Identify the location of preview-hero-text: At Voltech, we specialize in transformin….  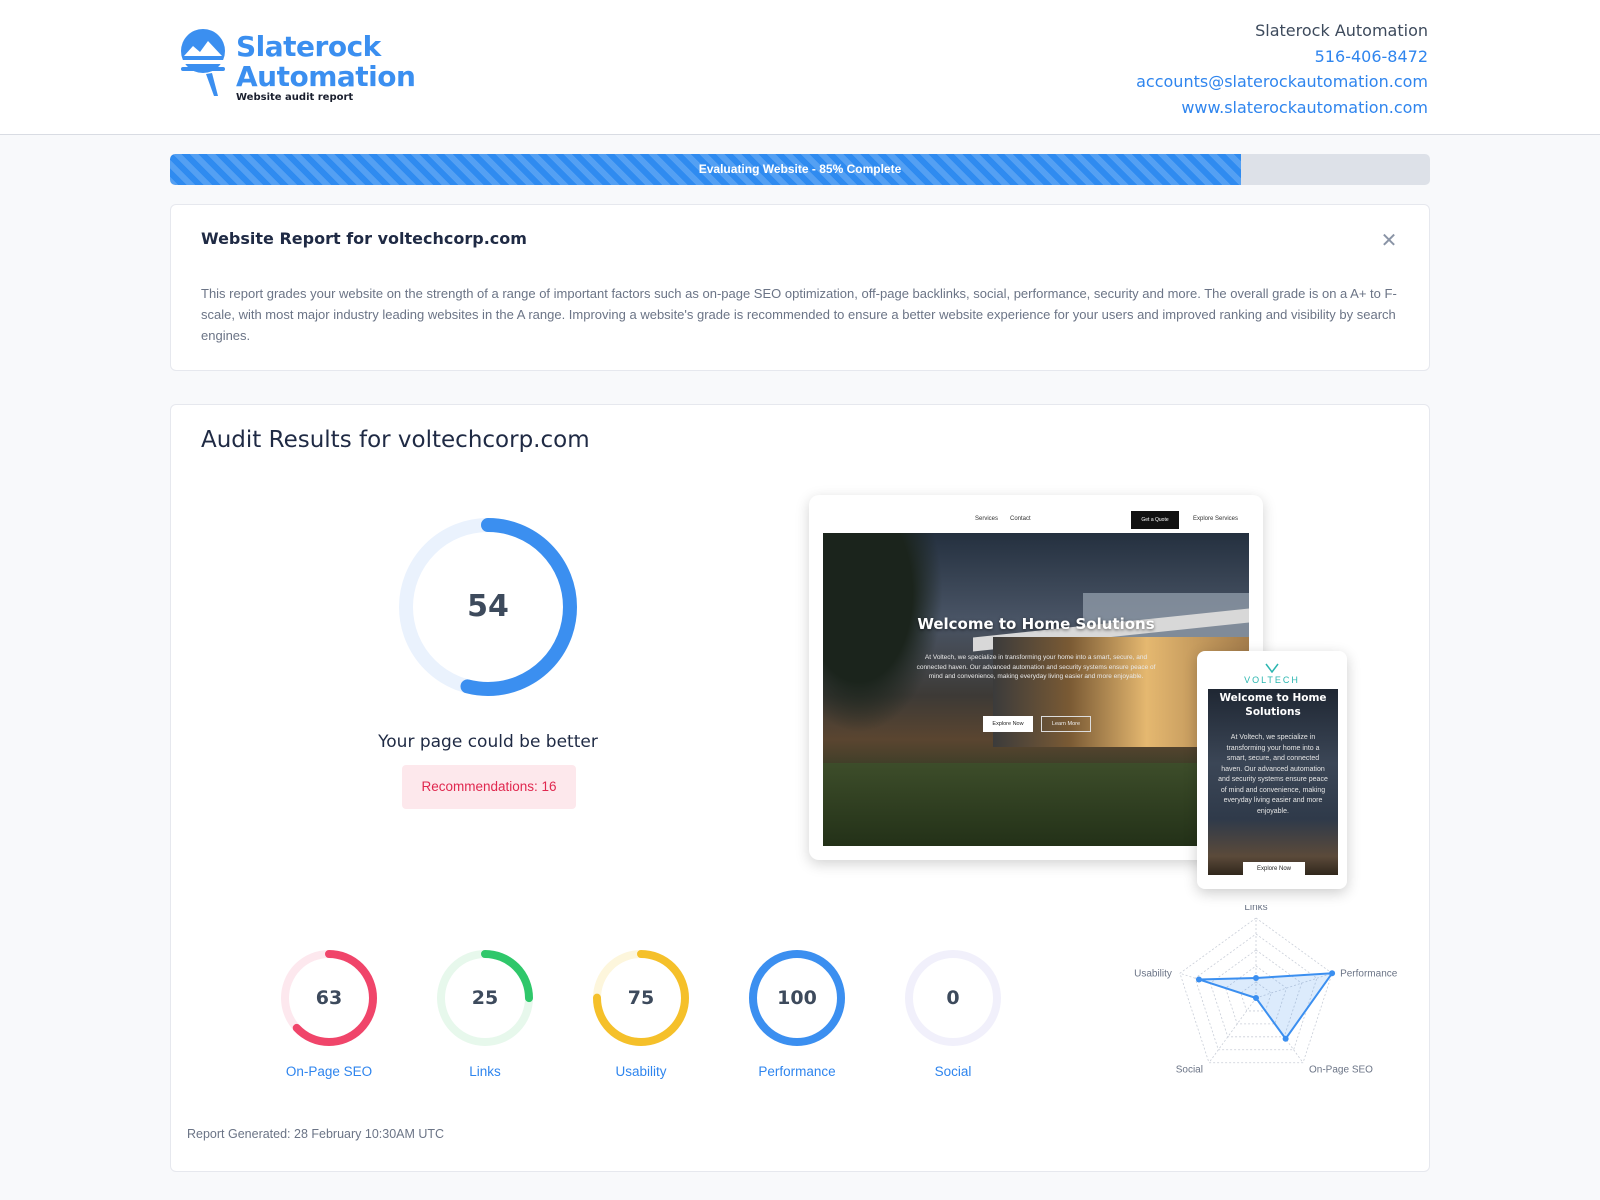
(1036, 667).